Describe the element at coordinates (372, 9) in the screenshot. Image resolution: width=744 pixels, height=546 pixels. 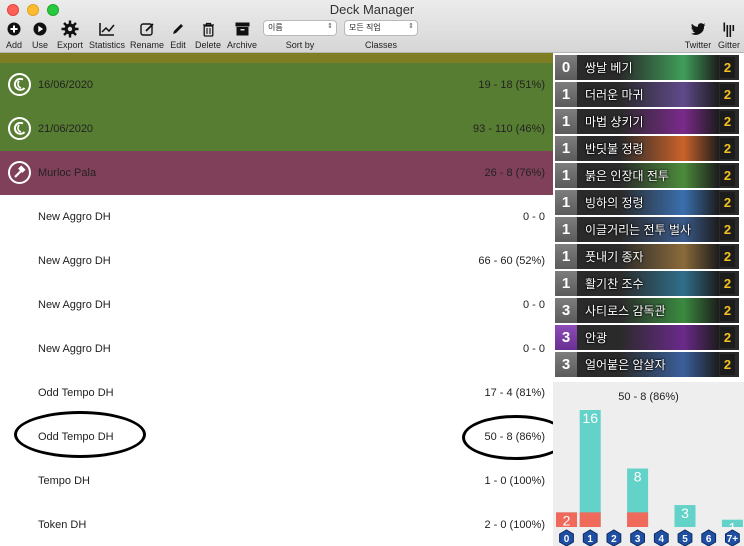
I see `window-title: Deck Manager` at that location.